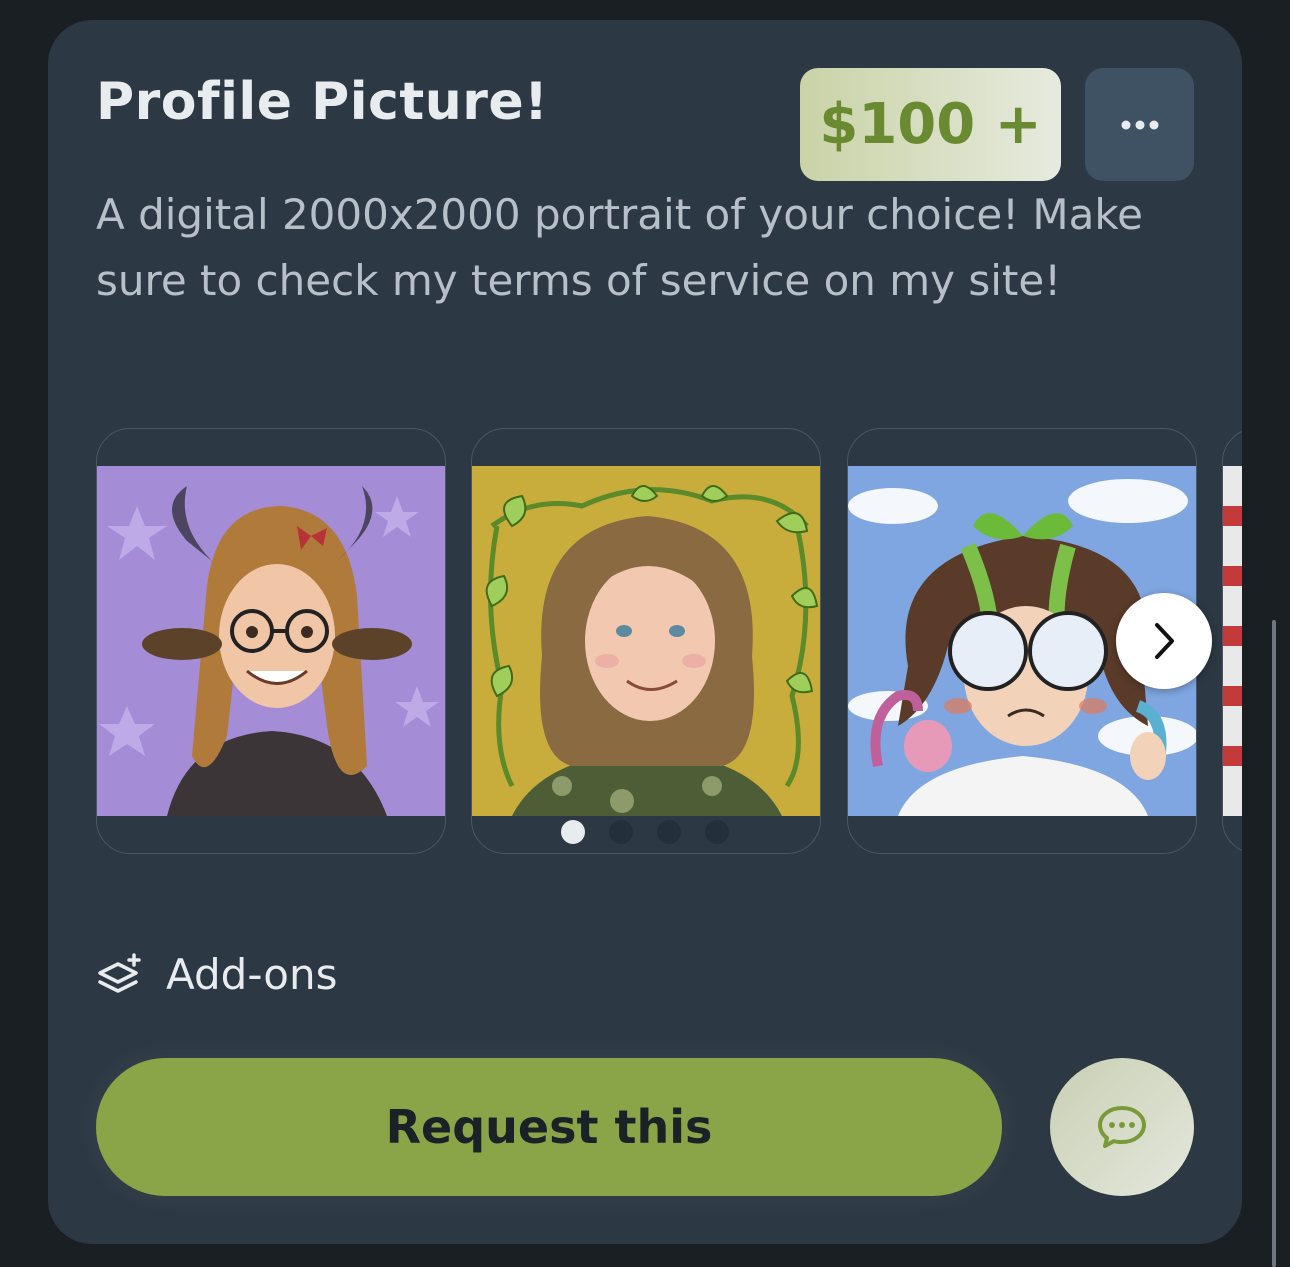 The width and height of the screenshot is (1290, 1267). I want to click on chat-bubble-icon, so click(1122, 1127).